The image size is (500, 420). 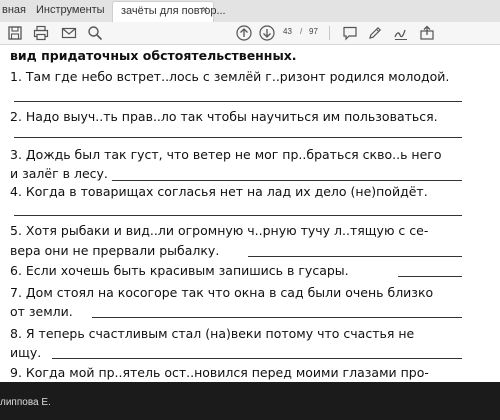 I want to click on tab-bar: вная Инструменты зачёты для повтор... ×, so click(x=250, y=11).